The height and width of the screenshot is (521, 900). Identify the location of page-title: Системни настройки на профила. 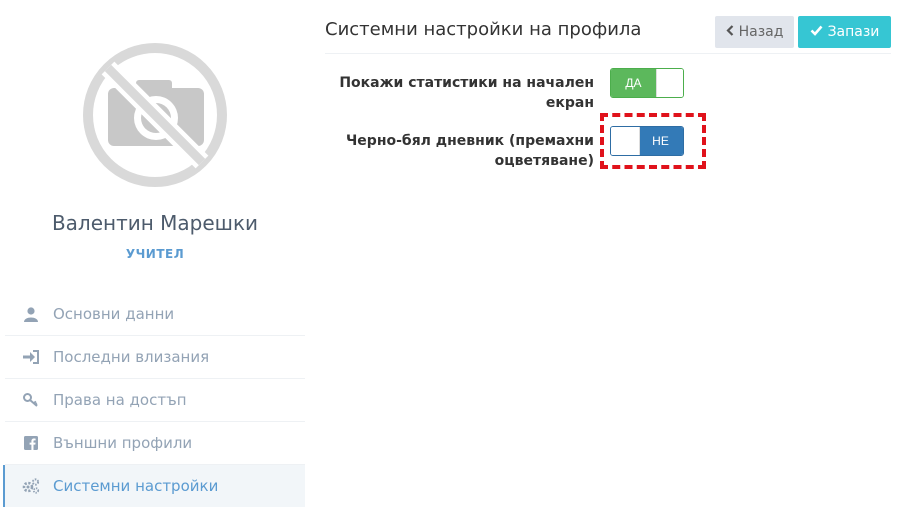
(483, 29).